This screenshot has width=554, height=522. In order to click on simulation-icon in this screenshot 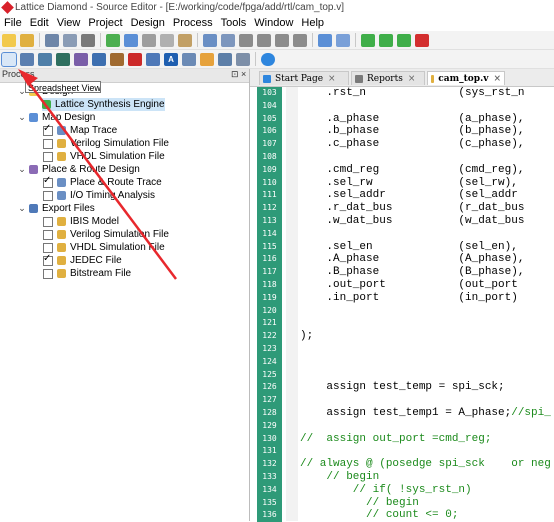, I will do `click(189, 59)`.